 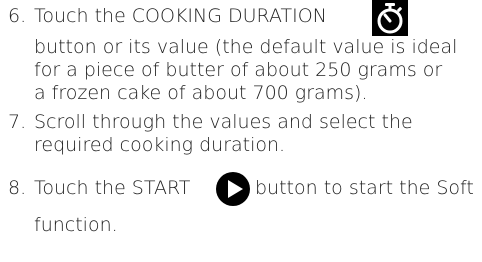 What do you see at coordinates (223, 122) in the screenshot?
I see `step-text-line: Scroll through the values and select the` at bounding box center [223, 122].